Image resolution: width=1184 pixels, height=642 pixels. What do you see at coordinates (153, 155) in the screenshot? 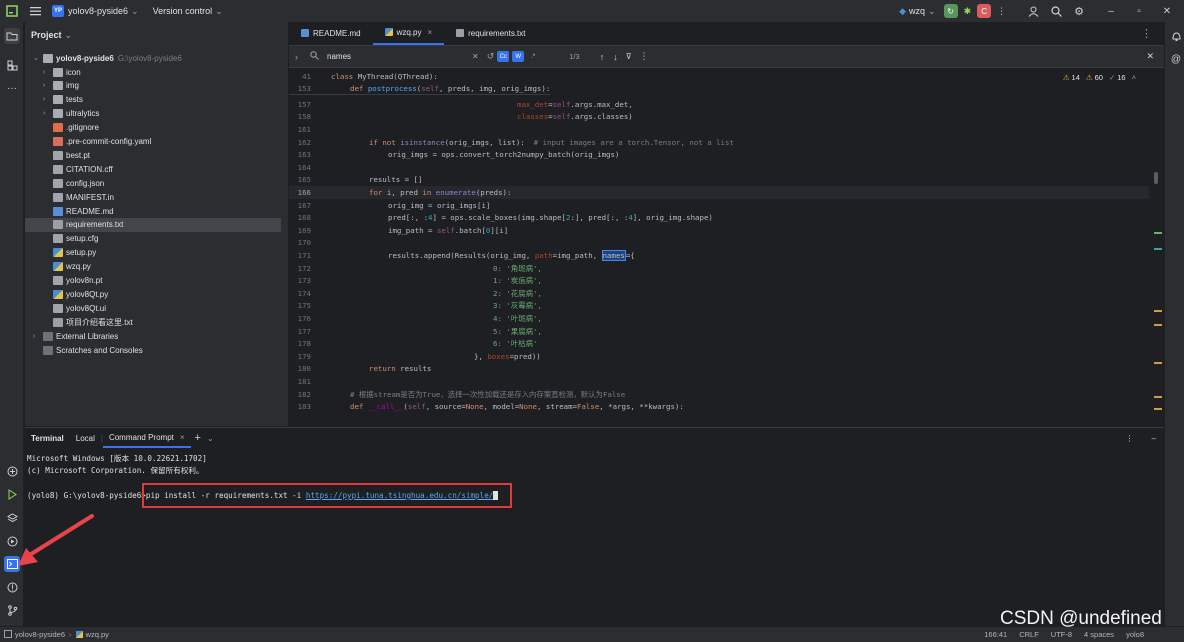
I see `tree-item: best.pt` at bounding box center [153, 155].